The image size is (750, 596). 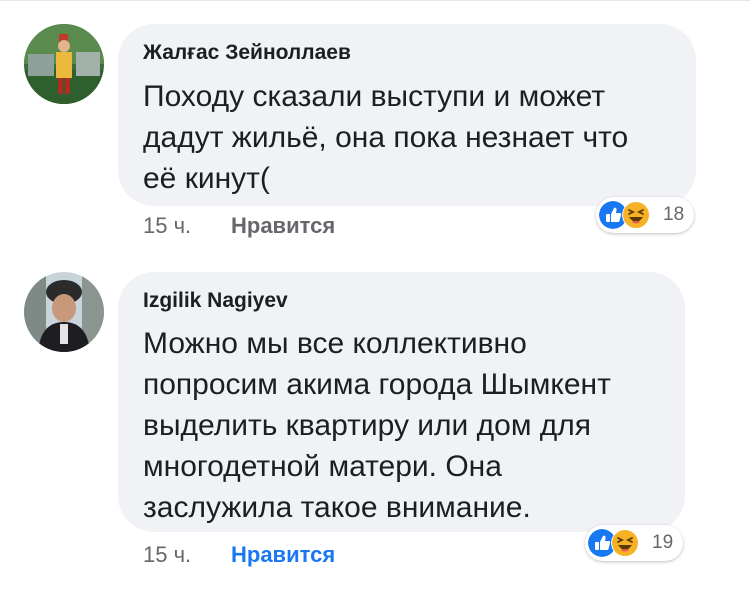 What do you see at coordinates (337, 507) in the screenshot?
I see `comment-text-line: заслужила такое внимание.` at bounding box center [337, 507].